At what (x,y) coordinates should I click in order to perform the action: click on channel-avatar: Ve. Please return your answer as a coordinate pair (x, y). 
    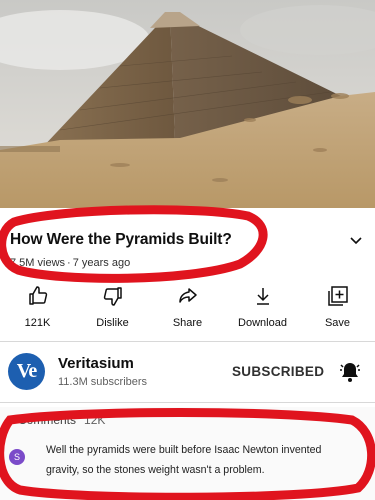
    Looking at the image, I should click on (26, 371).